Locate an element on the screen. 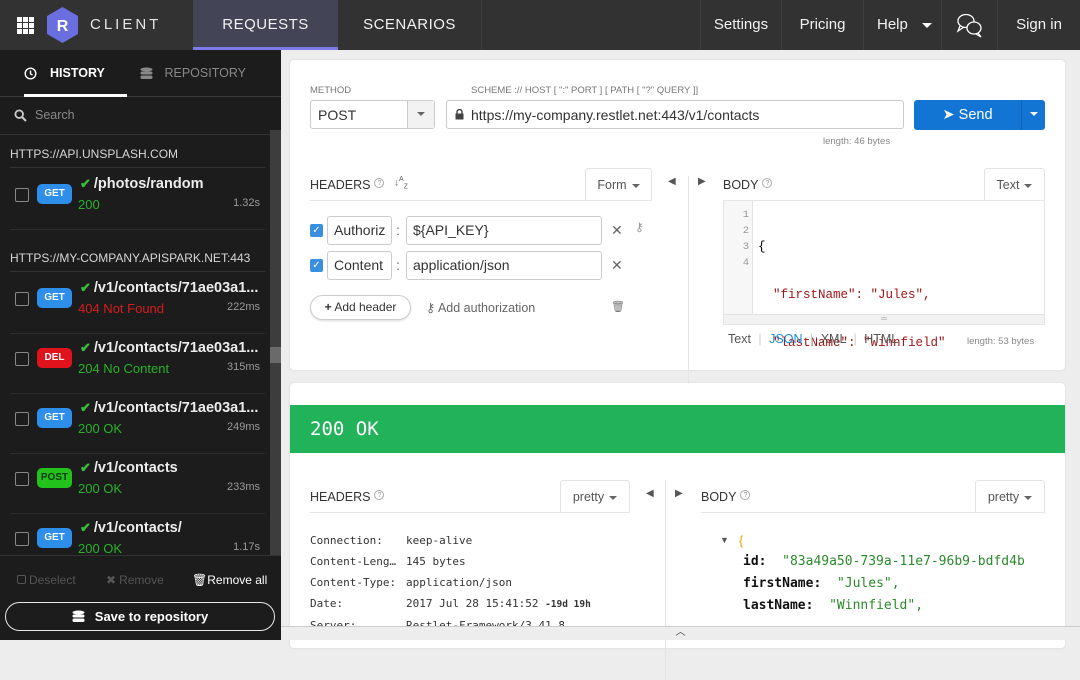 Image resolution: width=1080 pixels, height=680 pixels. header-name-input: Content is located at coordinates (359, 265).